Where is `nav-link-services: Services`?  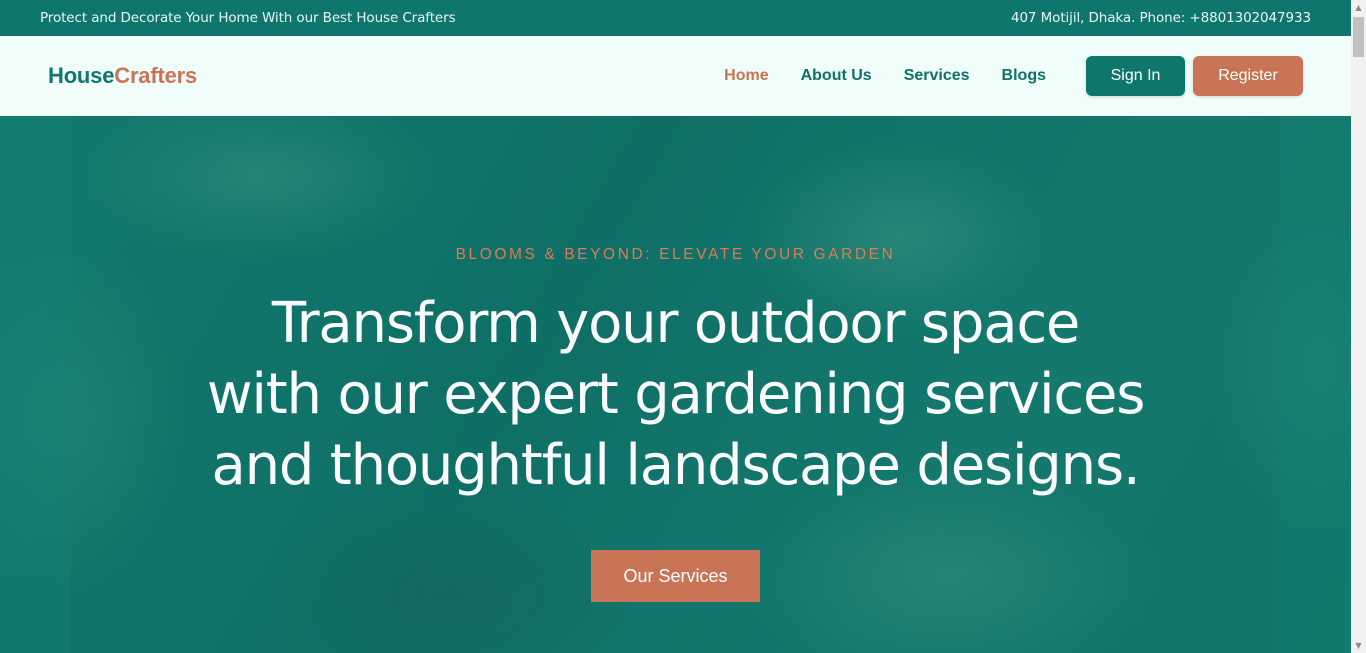
nav-link-services: Services is located at coordinates (937, 76).